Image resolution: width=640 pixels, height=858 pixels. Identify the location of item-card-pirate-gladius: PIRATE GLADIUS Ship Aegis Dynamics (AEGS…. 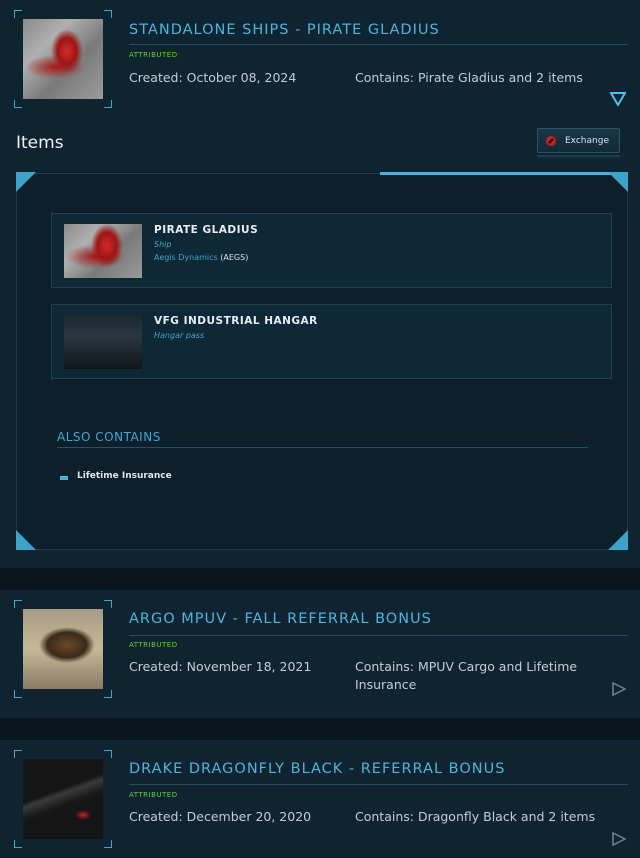
(331, 250).